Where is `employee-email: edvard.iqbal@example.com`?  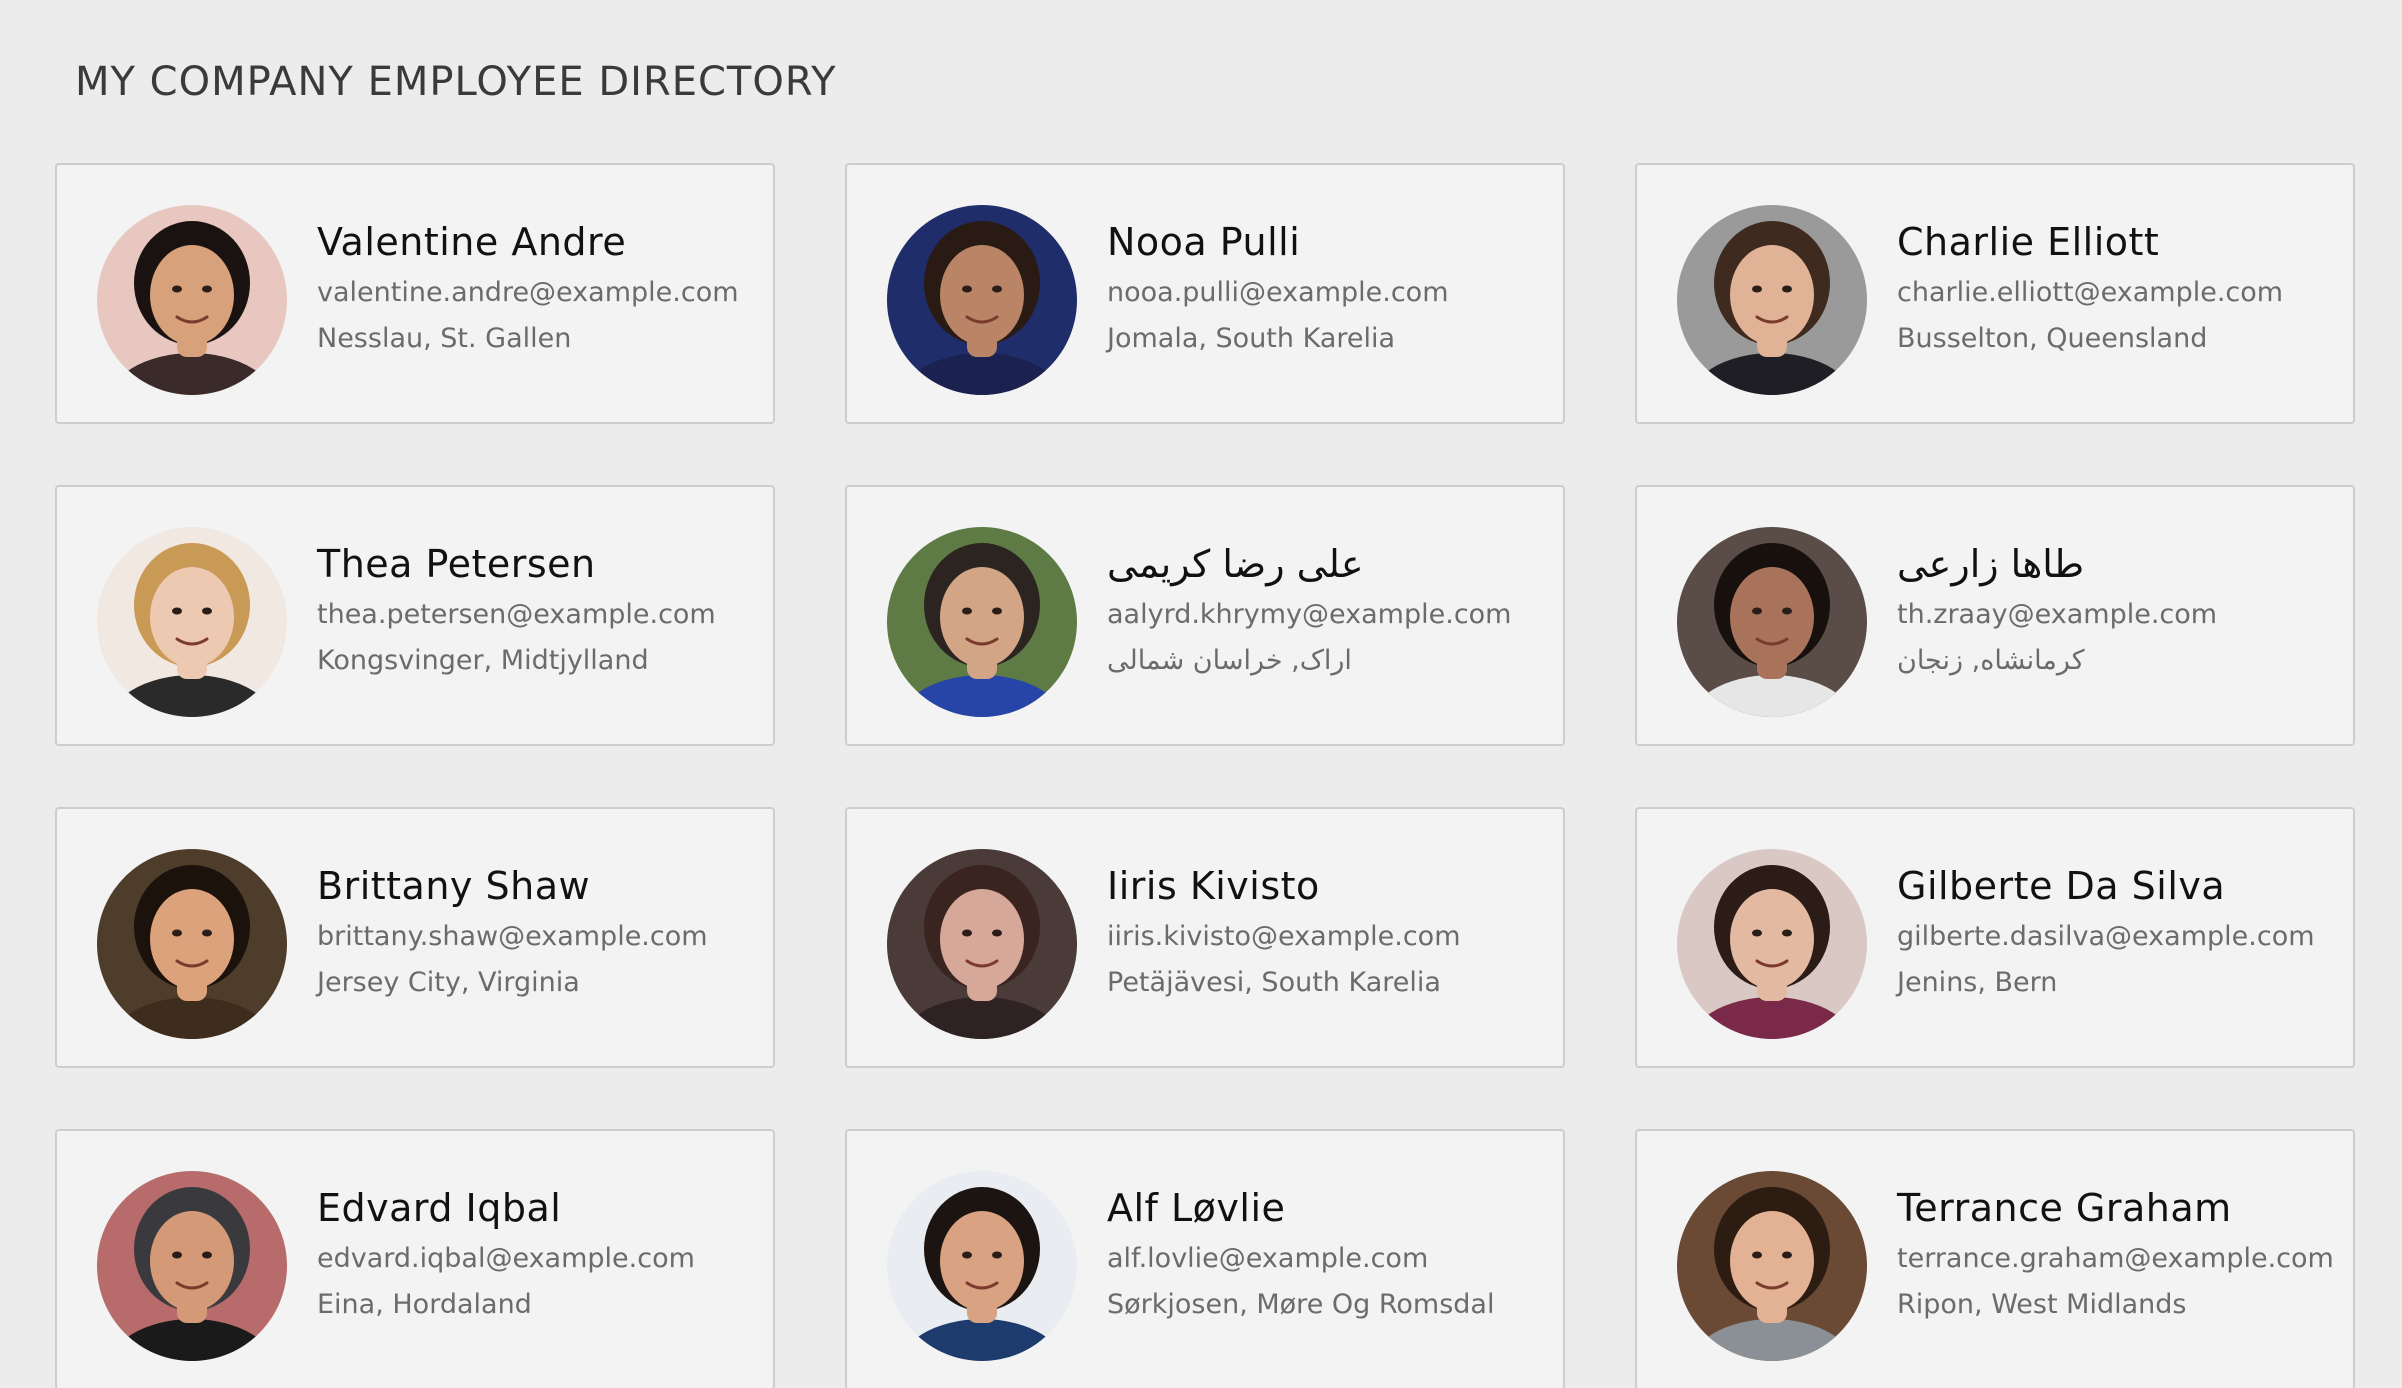
employee-email: edvard.iqbal@example.com is located at coordinates (540, 1259).